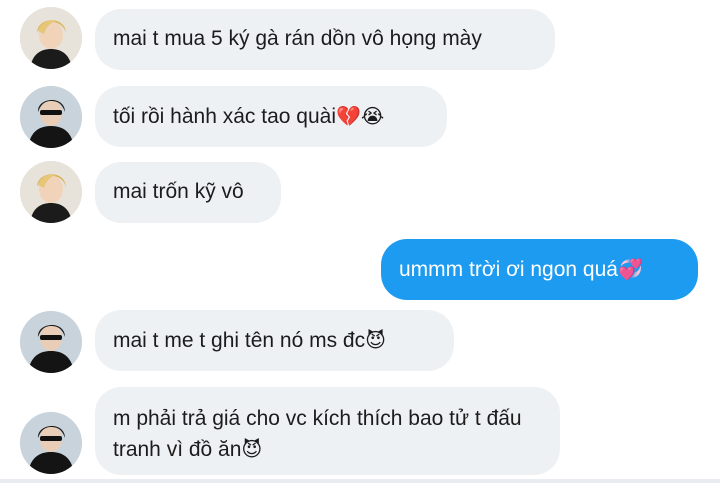  Describe the element at coordinates (297, 38) in the screenshot. I see `message-text: mai t mua 5 ký gà rán dồn vô họng mày` at that location.